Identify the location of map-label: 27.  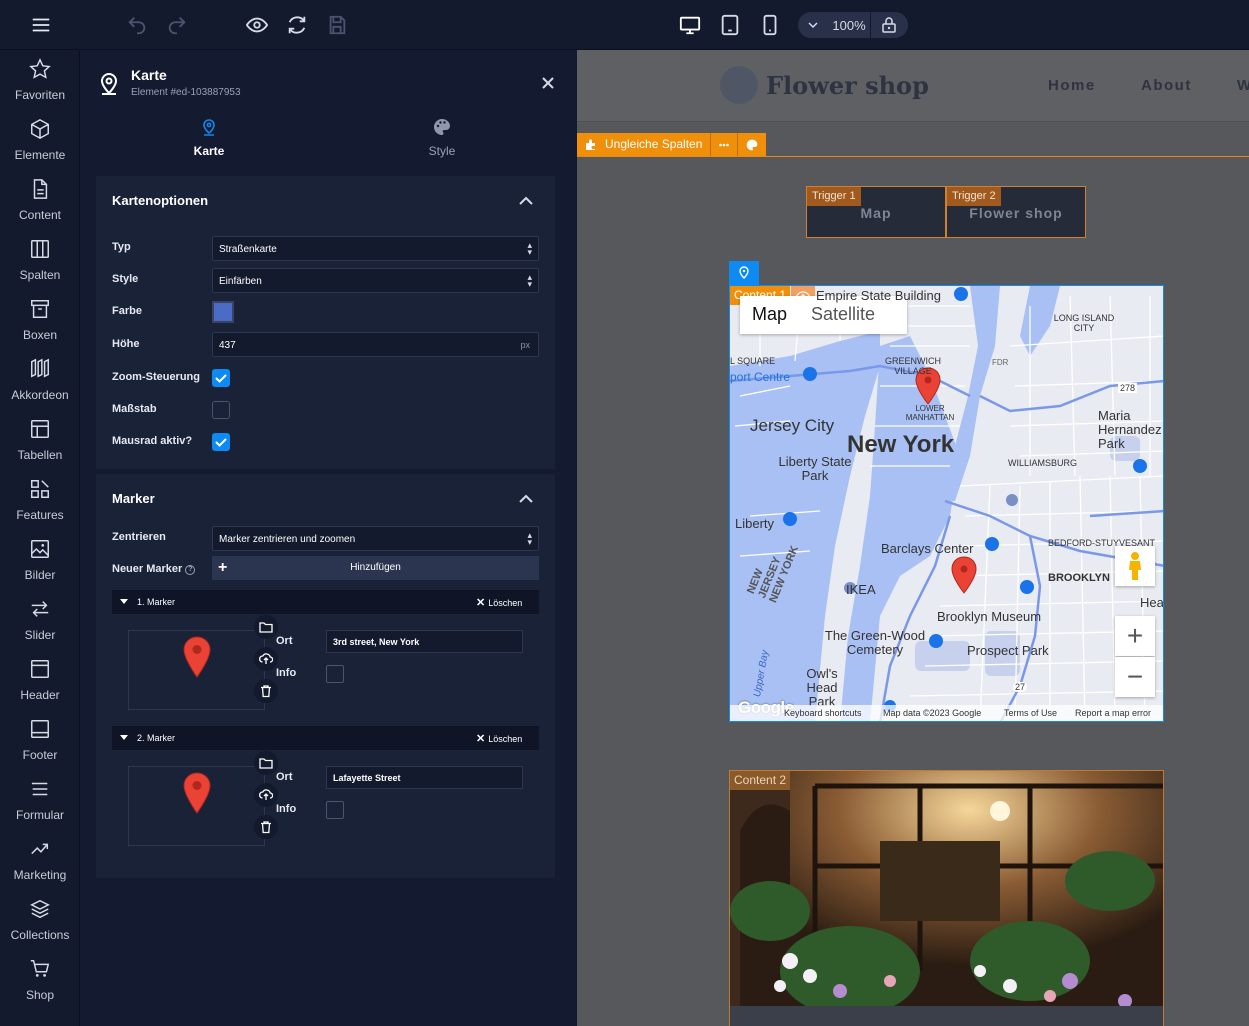
(1020, 687).